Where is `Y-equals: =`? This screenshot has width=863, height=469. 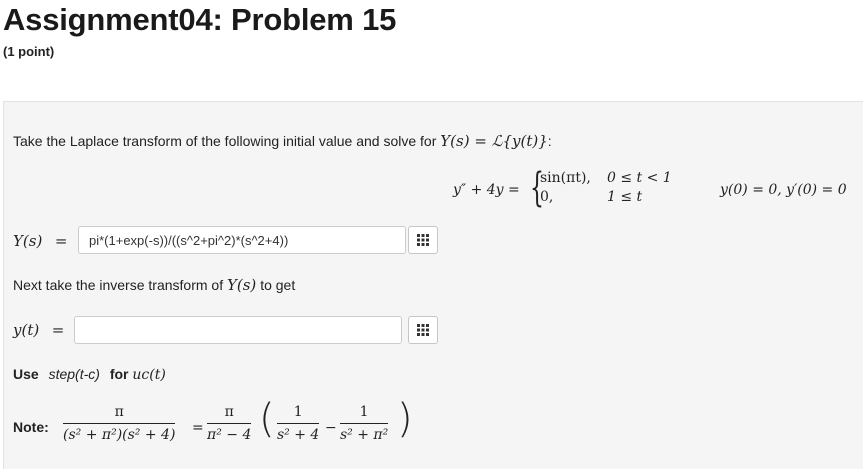
Y-equals: = is located at coordinates (61, 241).